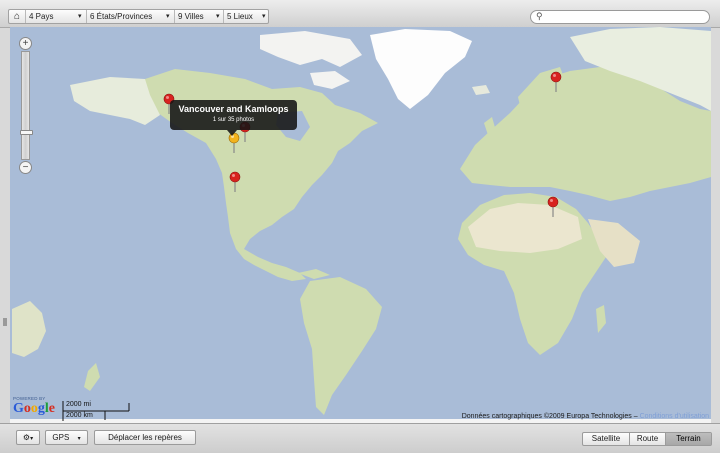 This screenshot has height=453, width=720. Describe the element at coordinates (34, 409) in the screenshot. I see `google-logo: Google` at that location.